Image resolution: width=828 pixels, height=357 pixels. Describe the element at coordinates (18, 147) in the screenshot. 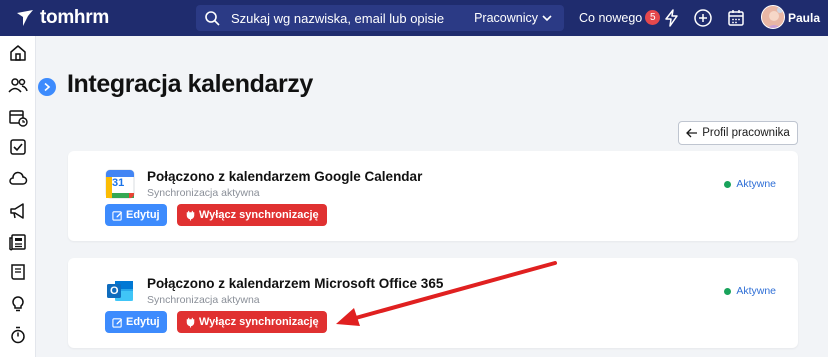

I see `checkbox-icon` at that location.